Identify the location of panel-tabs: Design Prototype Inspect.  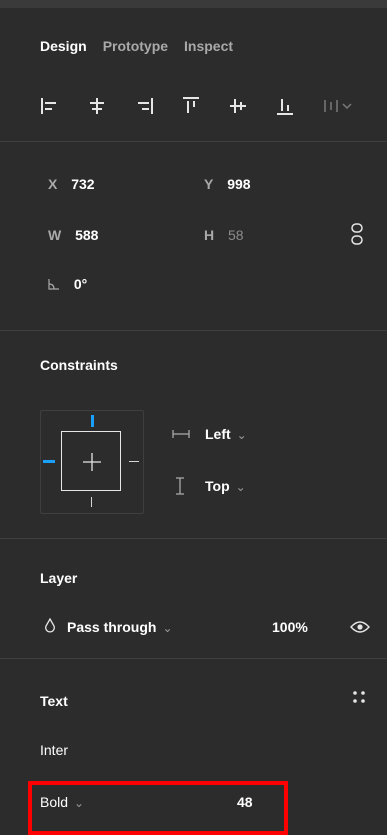
(136, 46).